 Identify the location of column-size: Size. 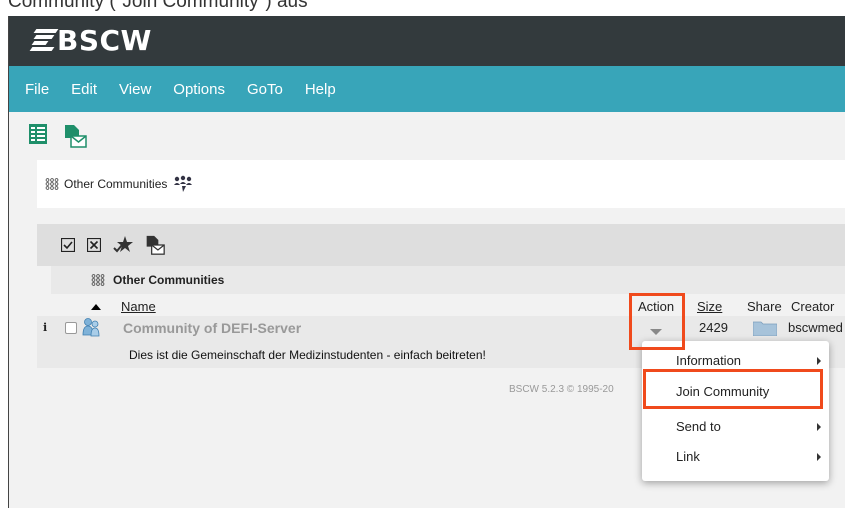
(709, 306).